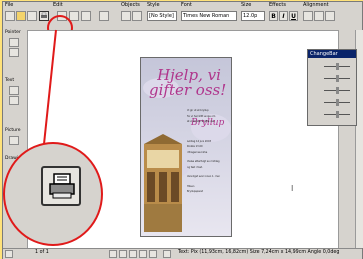 The width and height of the screenshot is (363, 259). I want to click on menu-size: Size, so click(246, 5).